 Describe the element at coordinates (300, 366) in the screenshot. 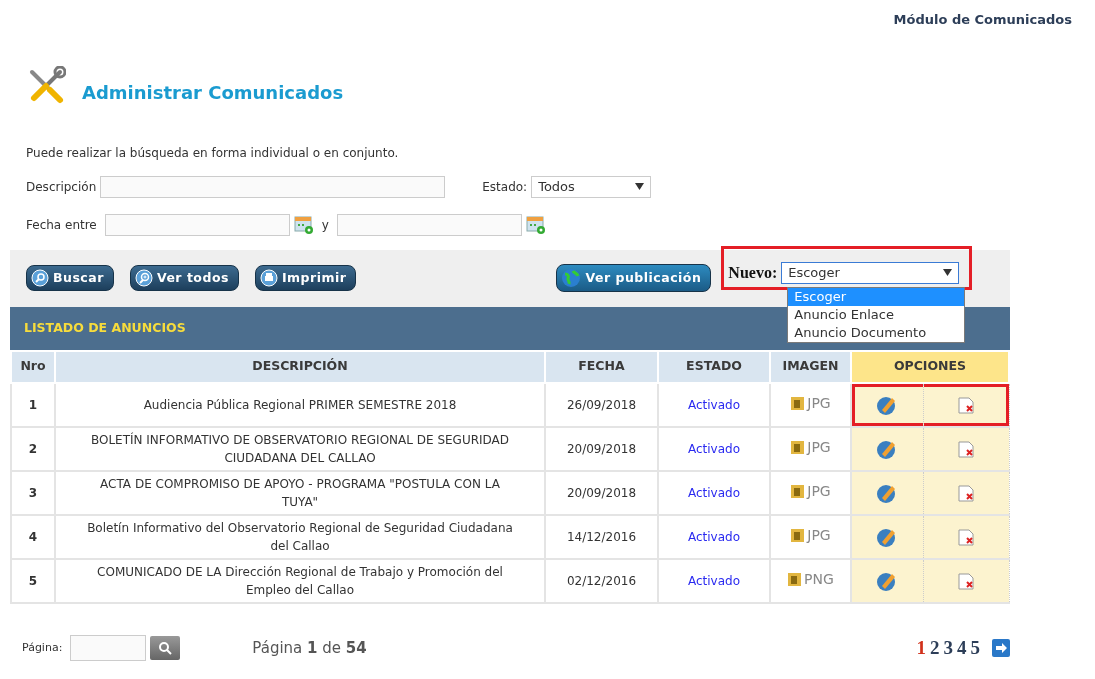

I see `column-header: DESCRIPCIÓN` at that location.